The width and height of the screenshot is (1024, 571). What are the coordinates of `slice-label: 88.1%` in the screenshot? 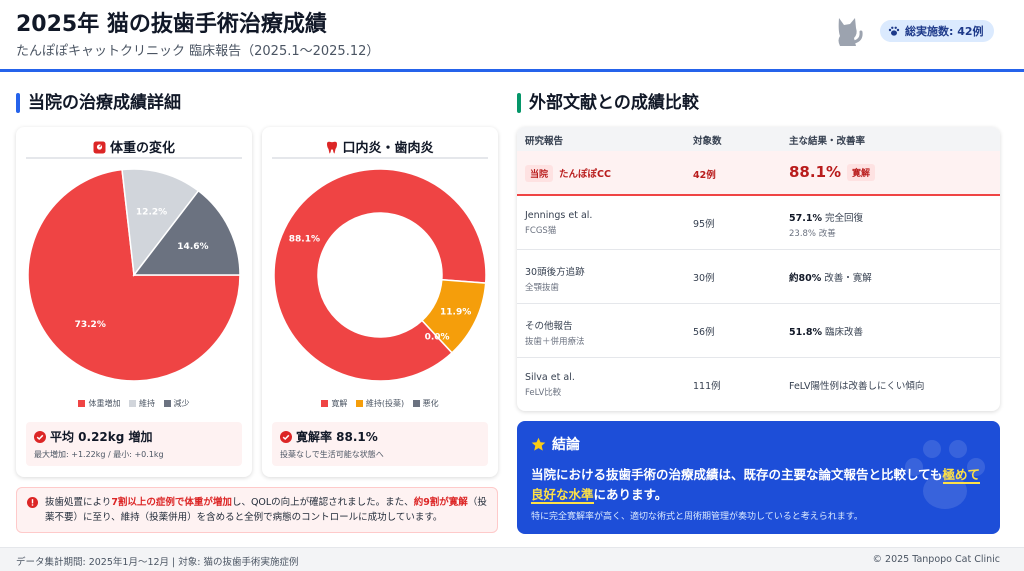 It's located at (304, 239).